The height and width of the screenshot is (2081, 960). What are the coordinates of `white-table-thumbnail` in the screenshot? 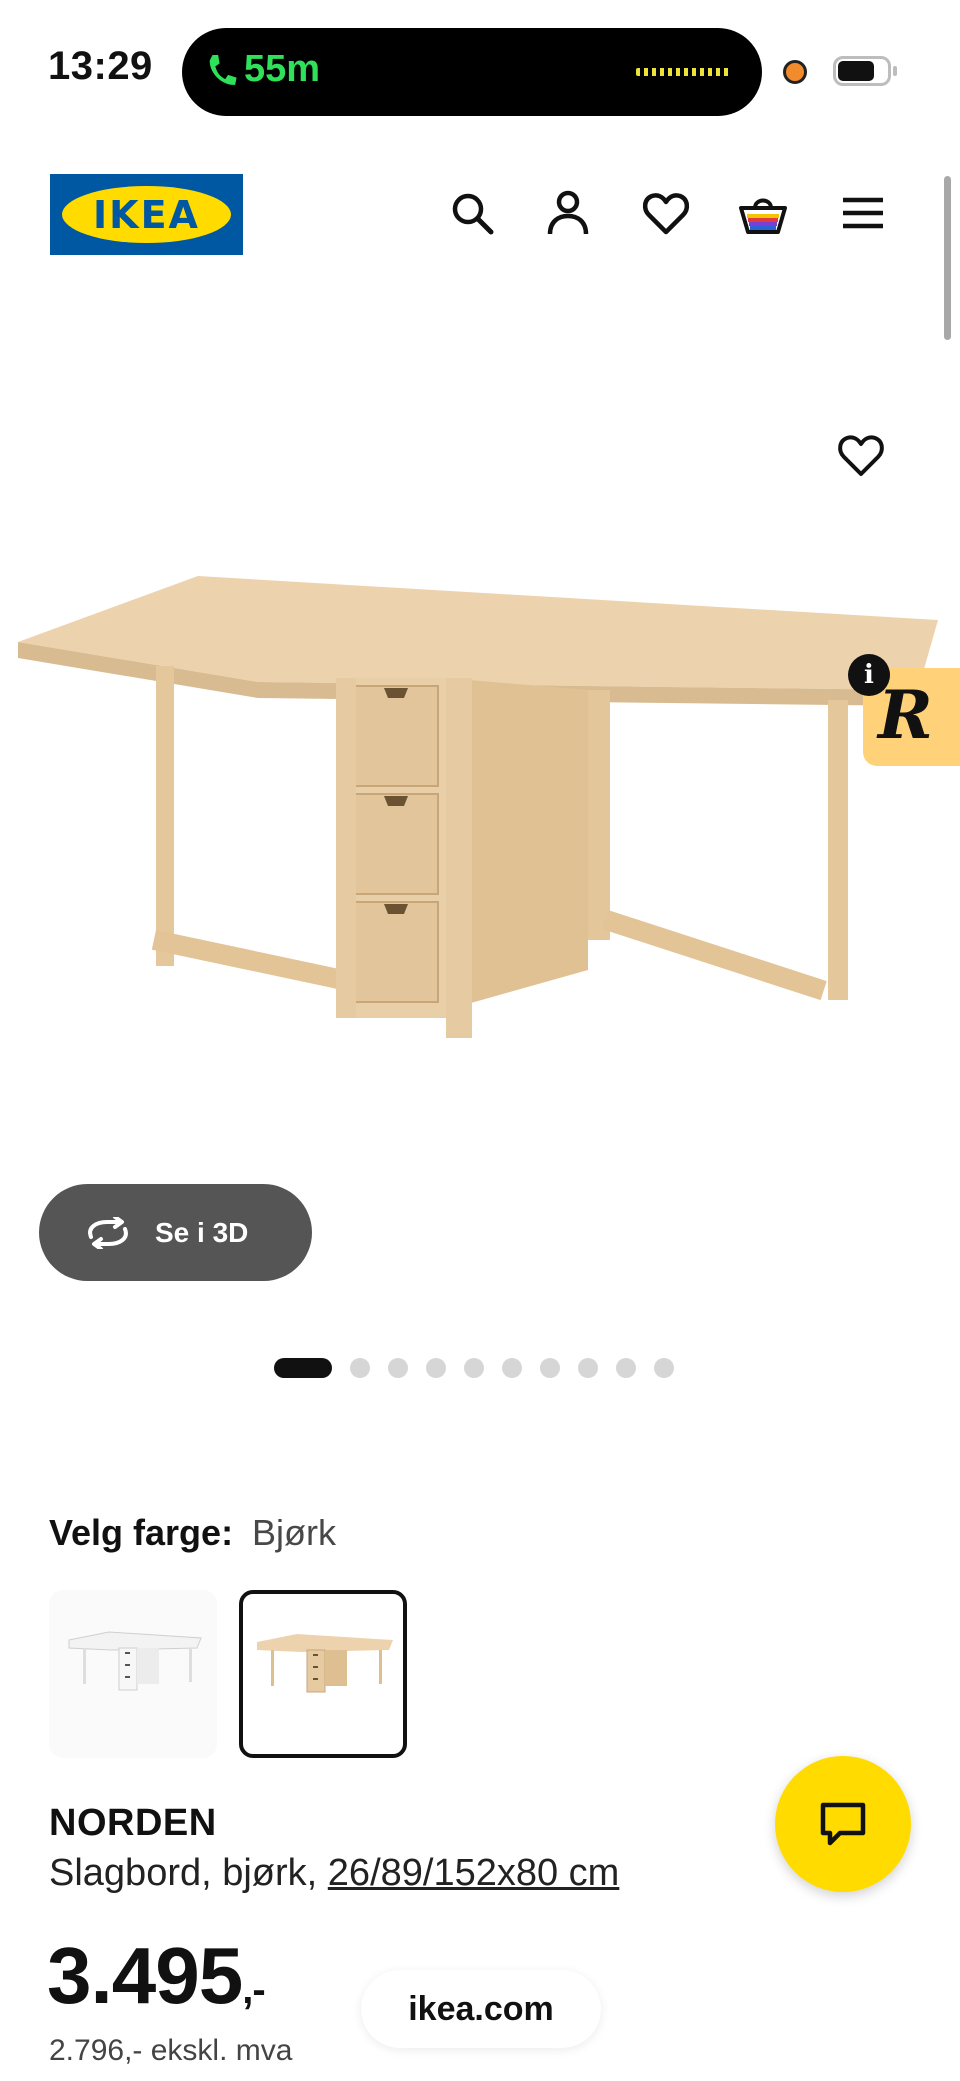 It's located at (135, 1661).